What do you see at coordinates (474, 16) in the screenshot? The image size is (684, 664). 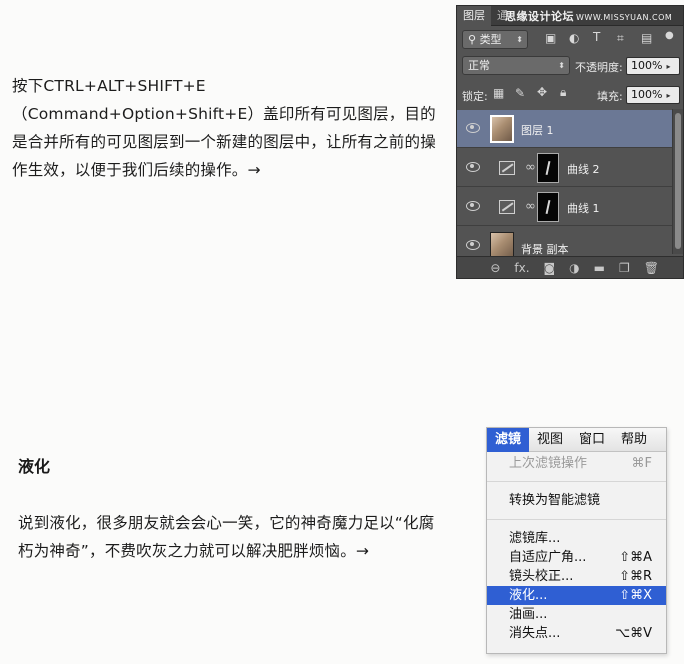 I see `tab-layers: 图层` at bounding box center [474, 16].